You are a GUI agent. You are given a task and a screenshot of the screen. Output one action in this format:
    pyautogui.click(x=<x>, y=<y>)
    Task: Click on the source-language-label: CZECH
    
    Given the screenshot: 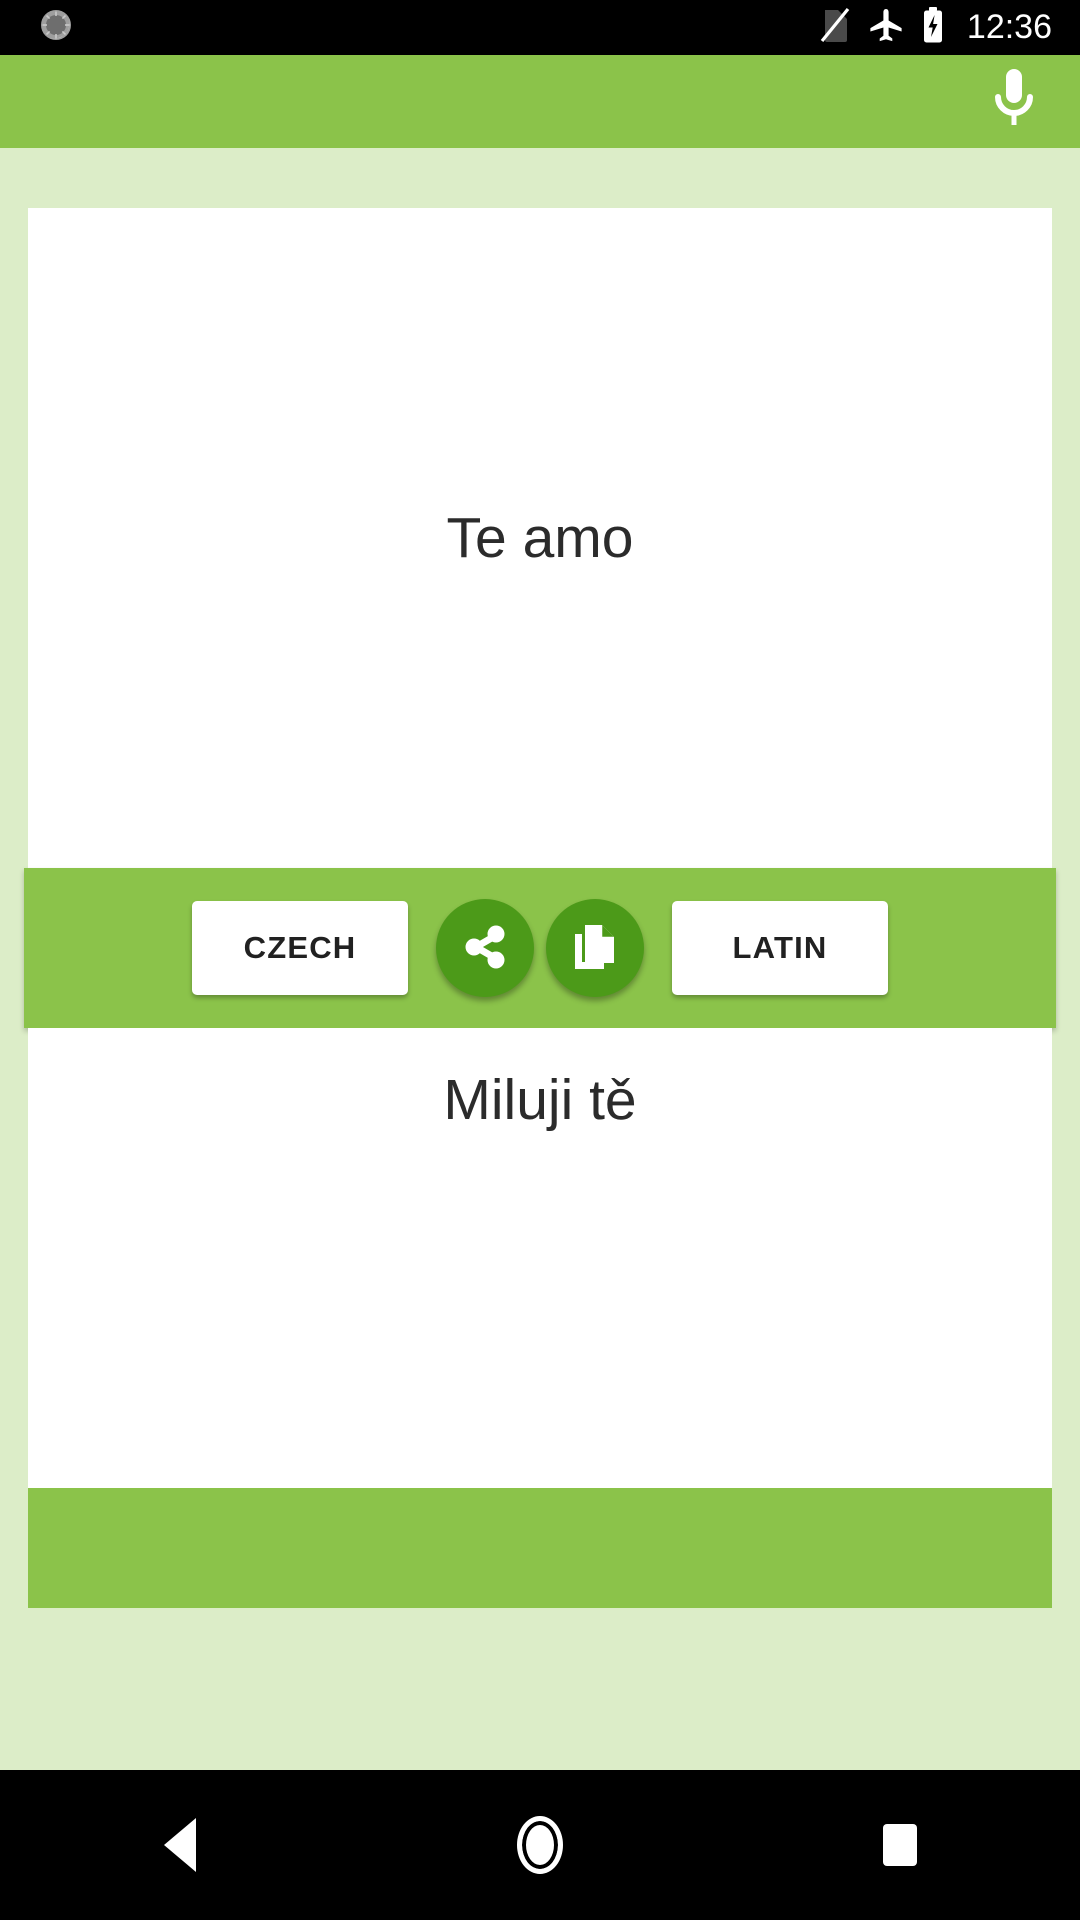 What is the action you would take?
    pyautogui.click(x=300, y=947)
    